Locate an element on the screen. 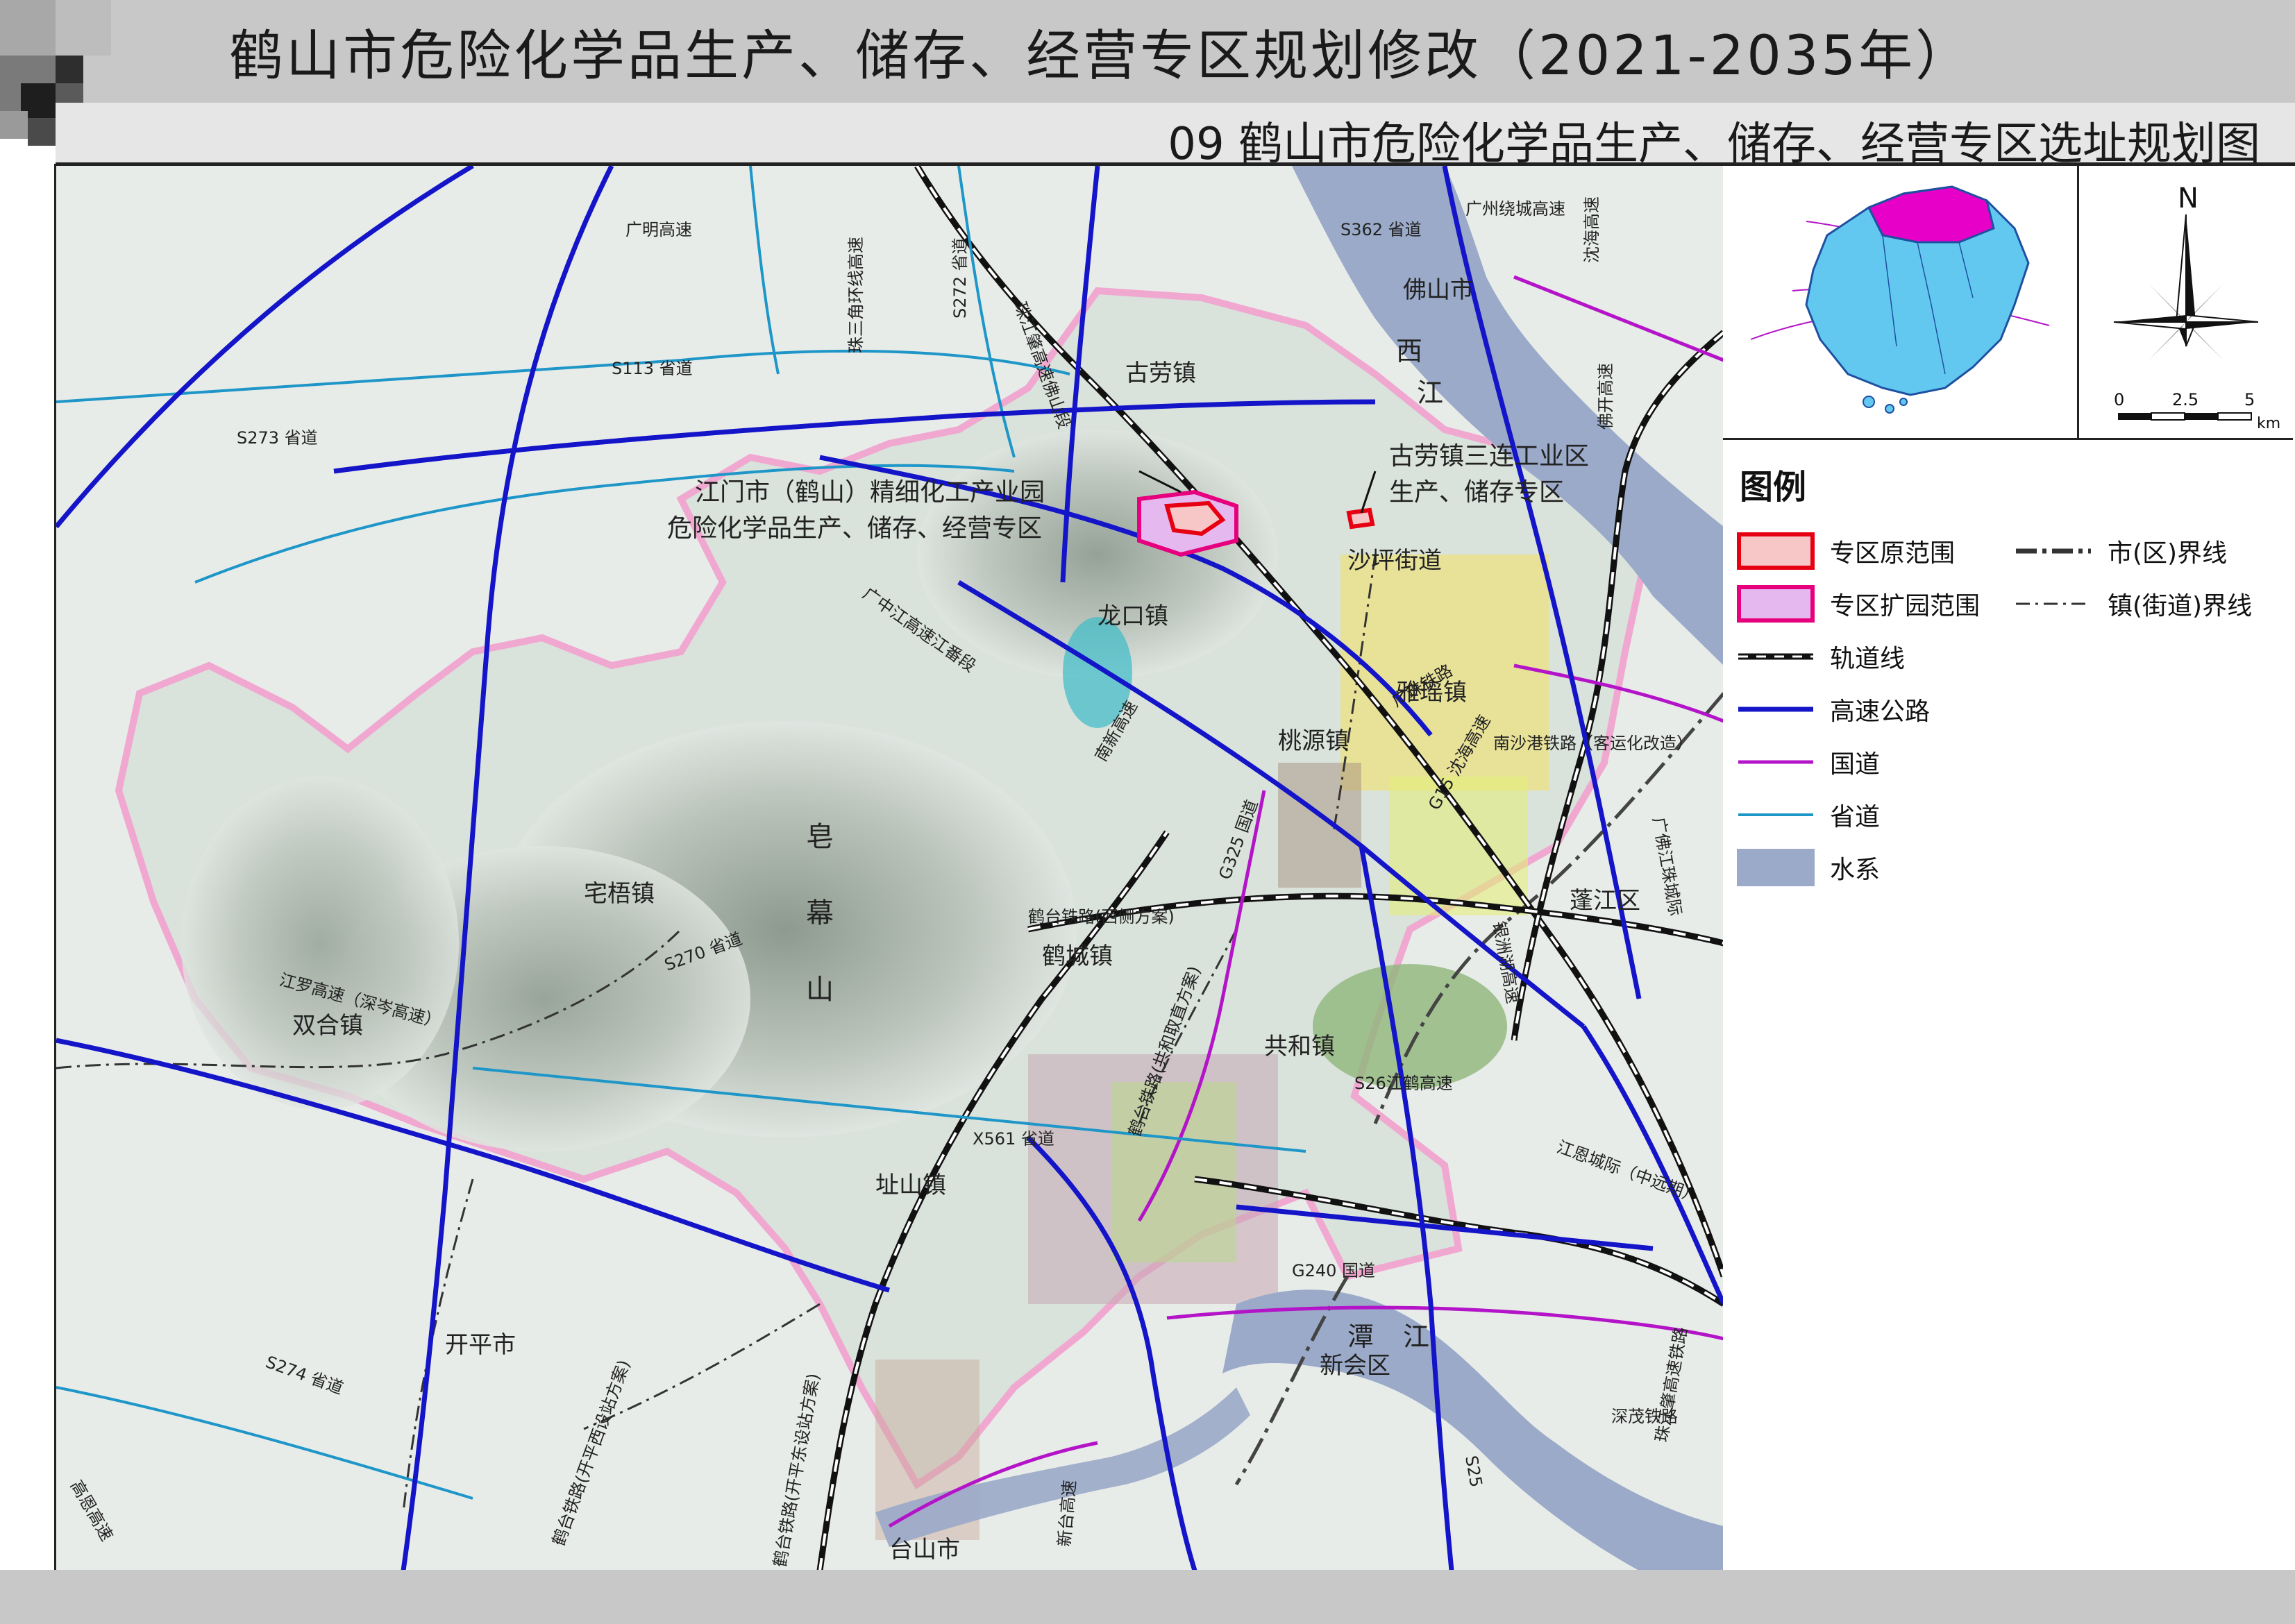  scale-tick-0: 0 is located at coordinates (2119, 399).